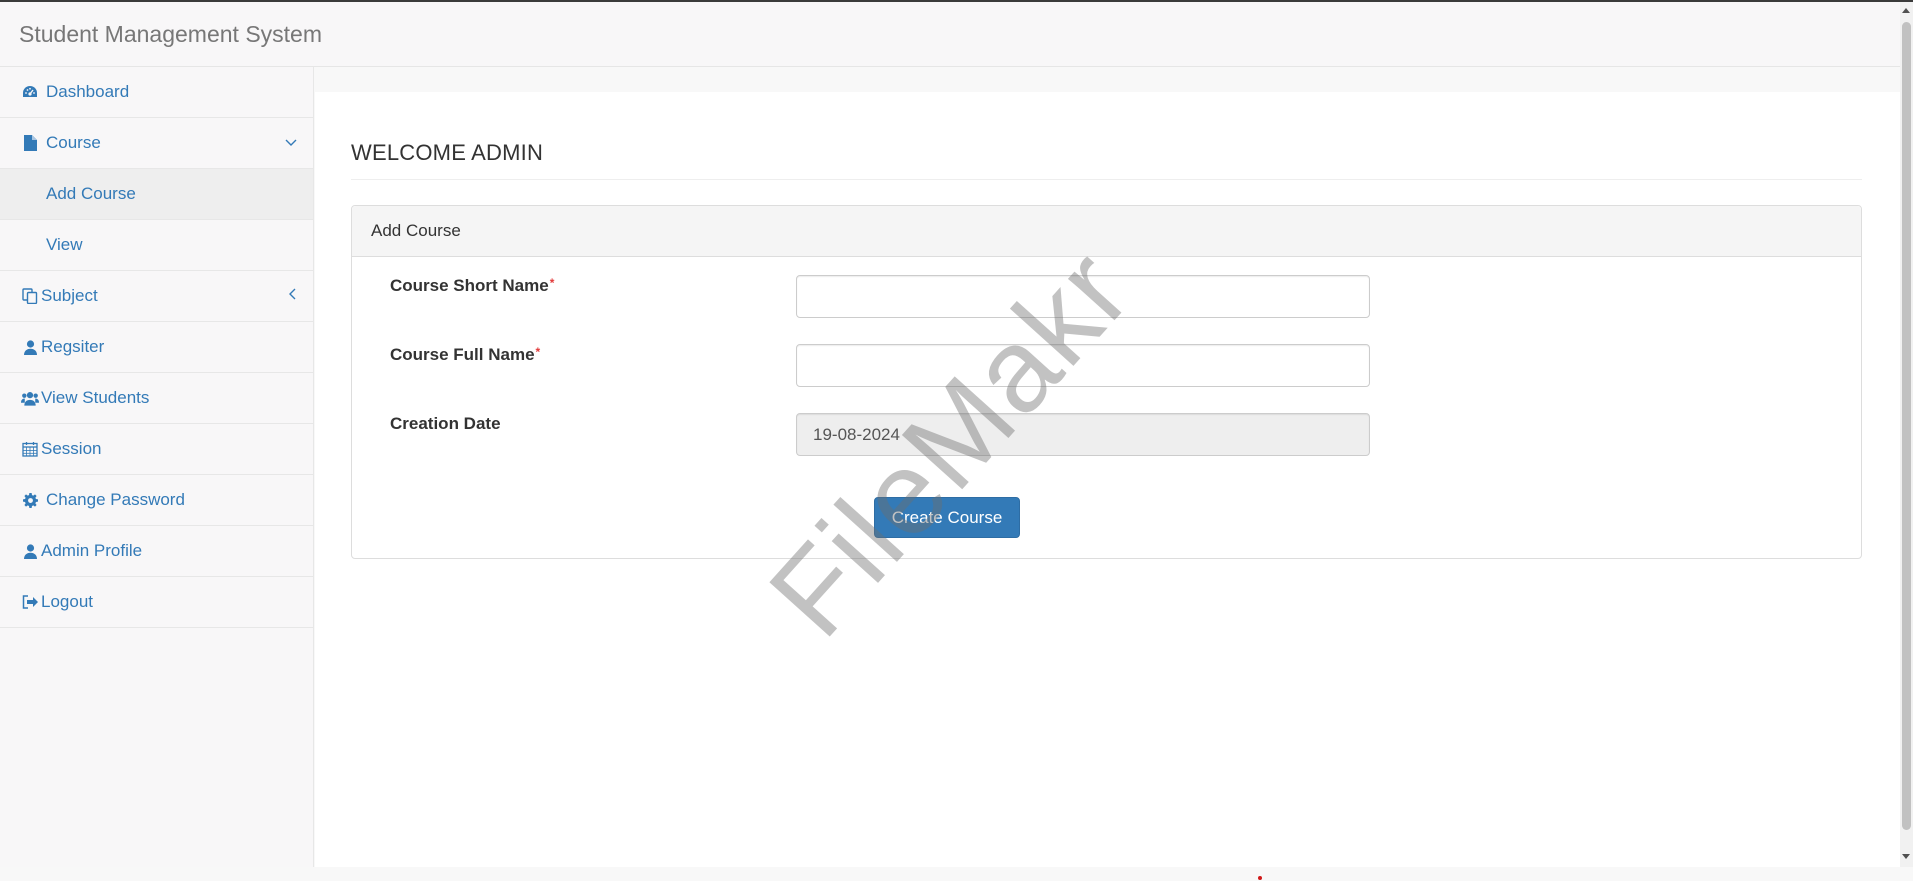 The width and height of the screenshot is (1913, 881). Describe the element at coordinates (71, 448) in the screenshot. I see `sidebar-item-label: Session` at that location.